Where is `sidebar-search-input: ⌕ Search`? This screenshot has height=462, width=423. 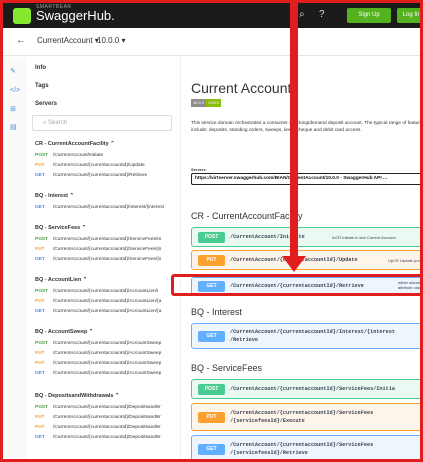 sidebar-search-input: ⌕ Search is located at coordinates (102, 123).